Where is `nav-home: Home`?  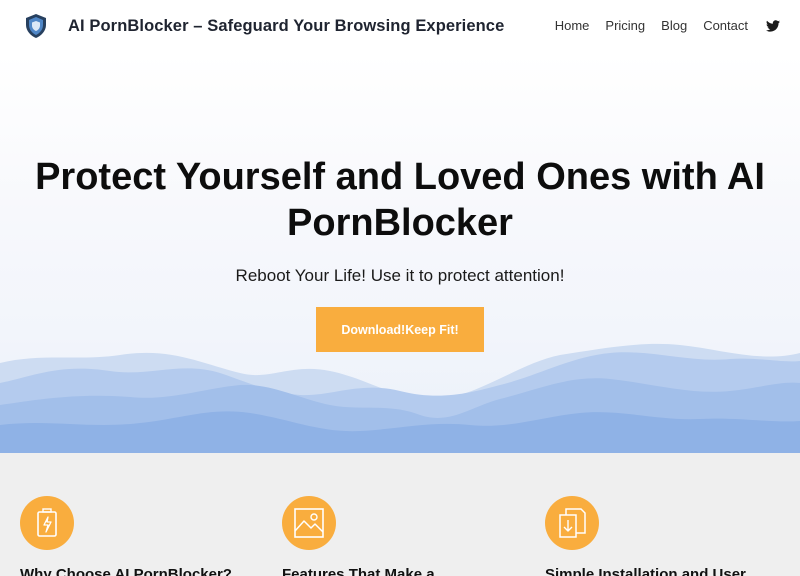
nav-home: Home is located at coordinates (572, 25).